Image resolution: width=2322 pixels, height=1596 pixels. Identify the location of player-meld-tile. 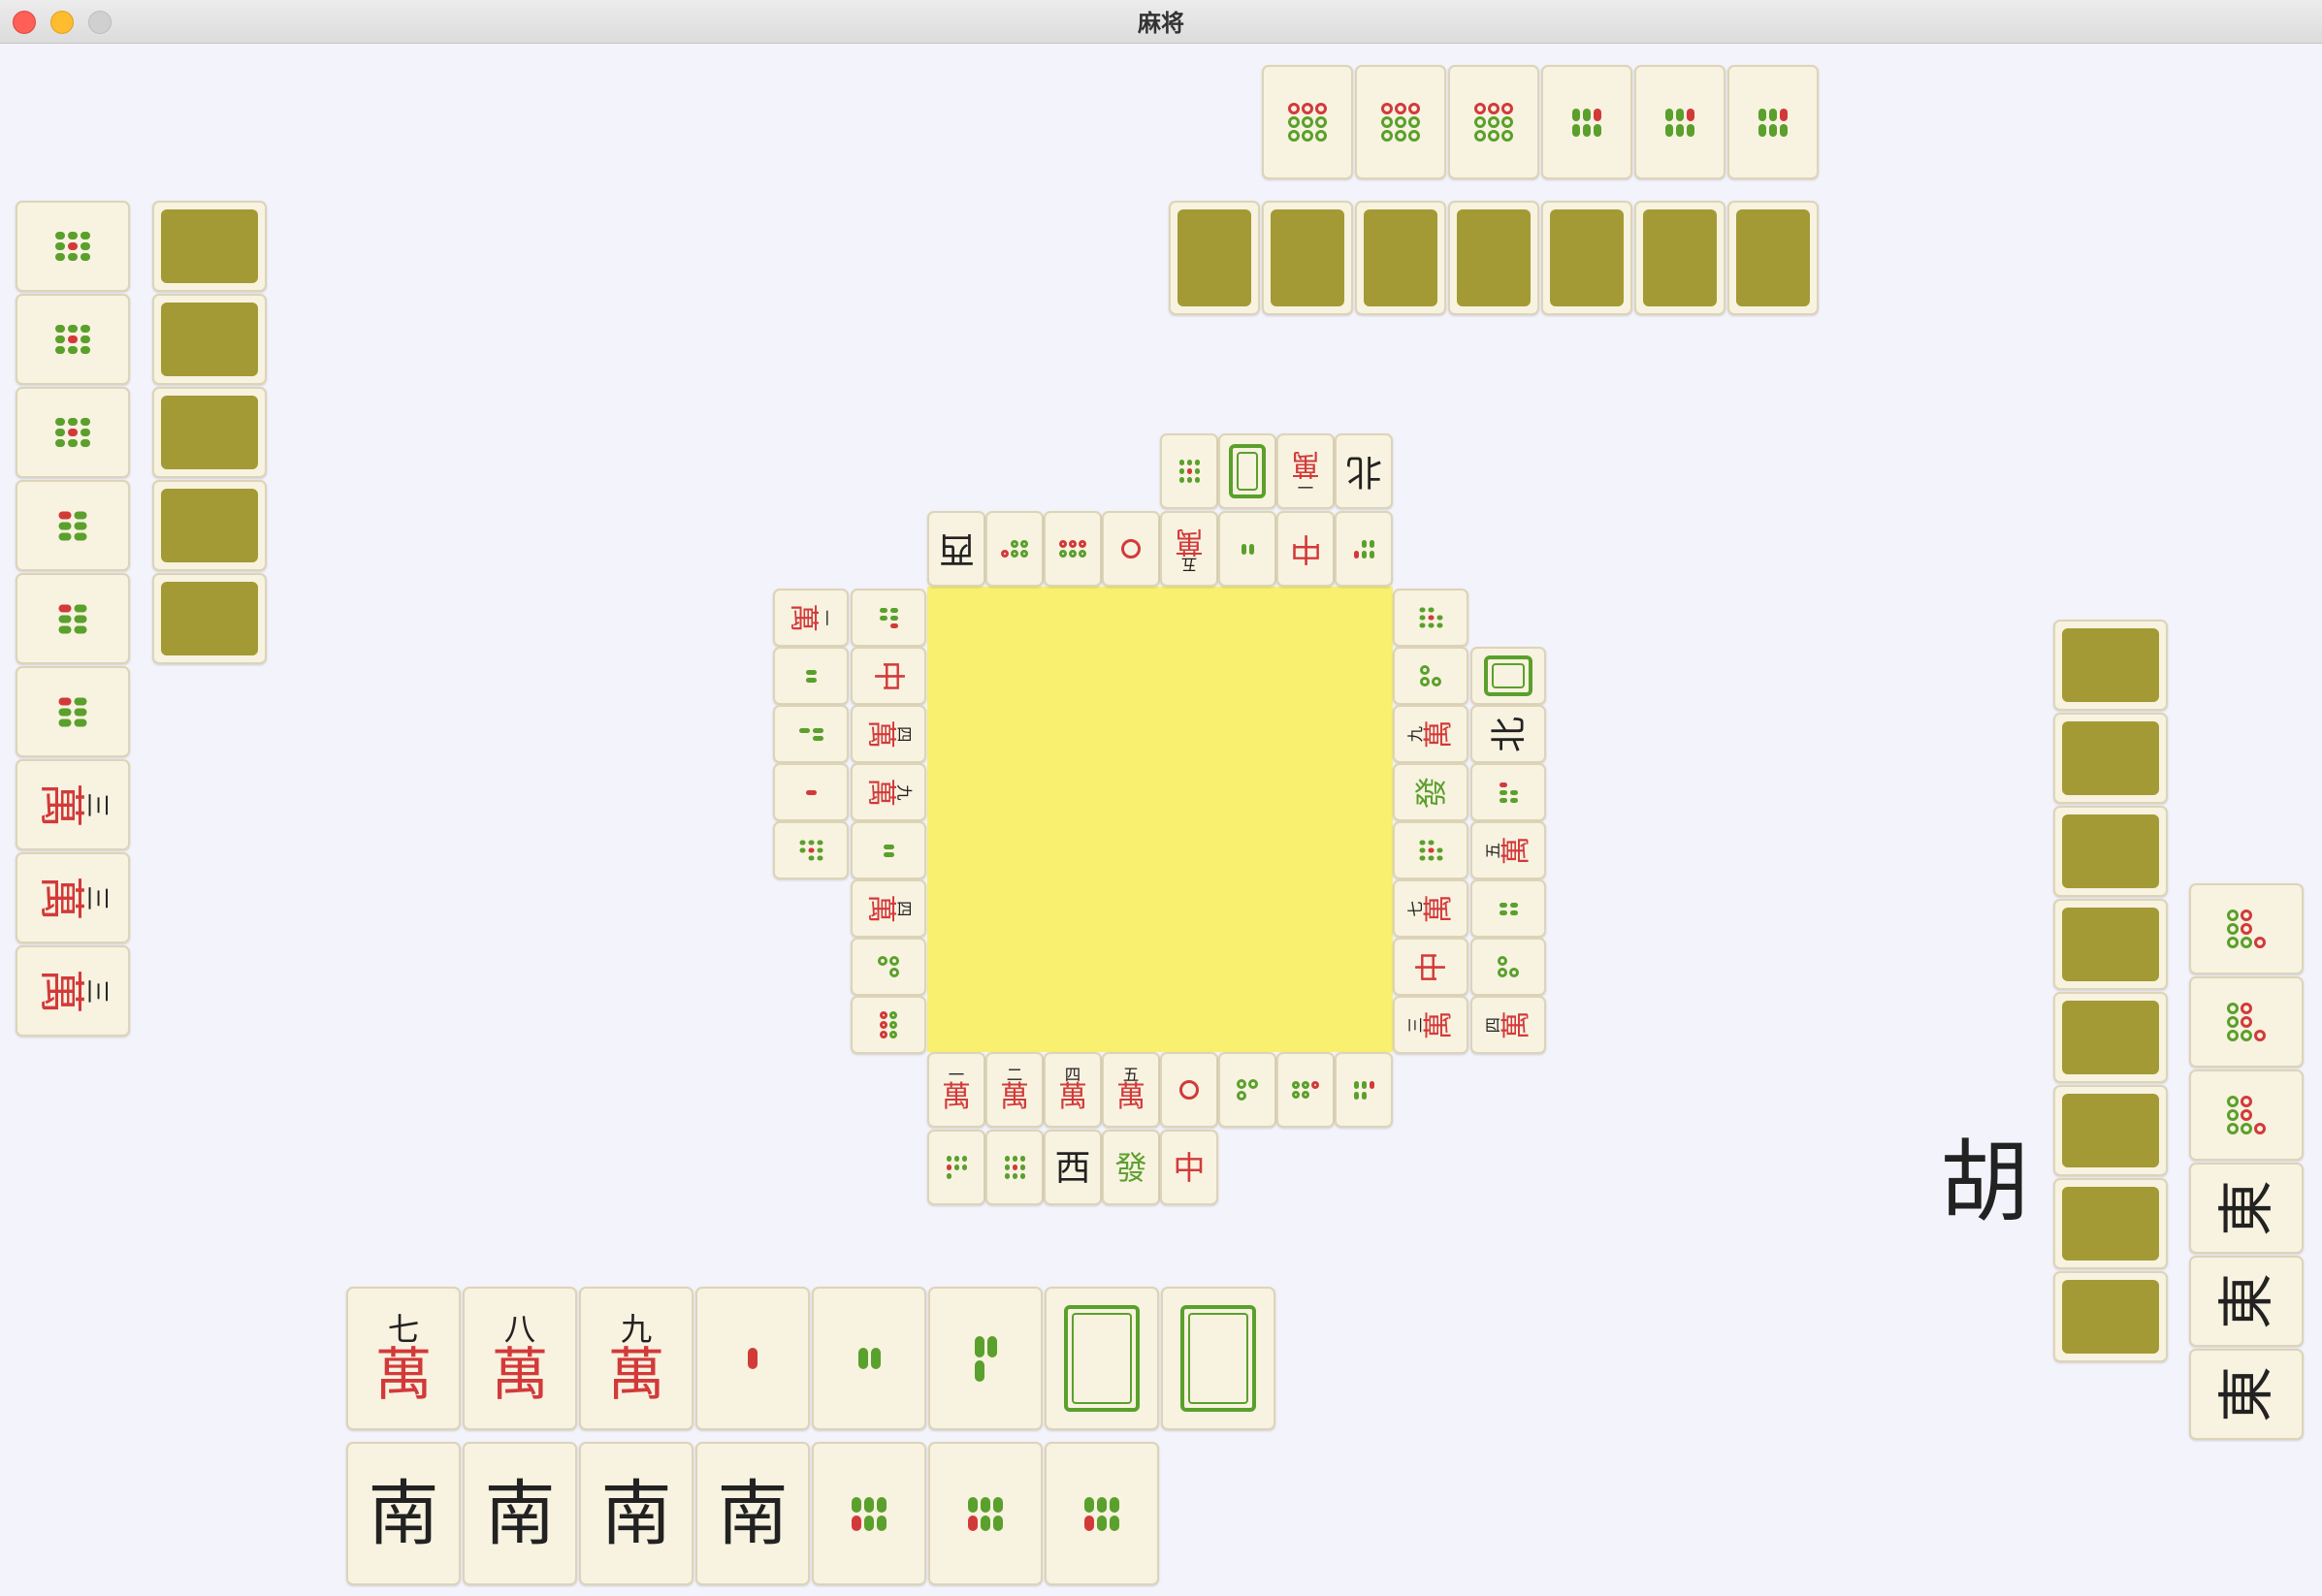
(1102, 1513).